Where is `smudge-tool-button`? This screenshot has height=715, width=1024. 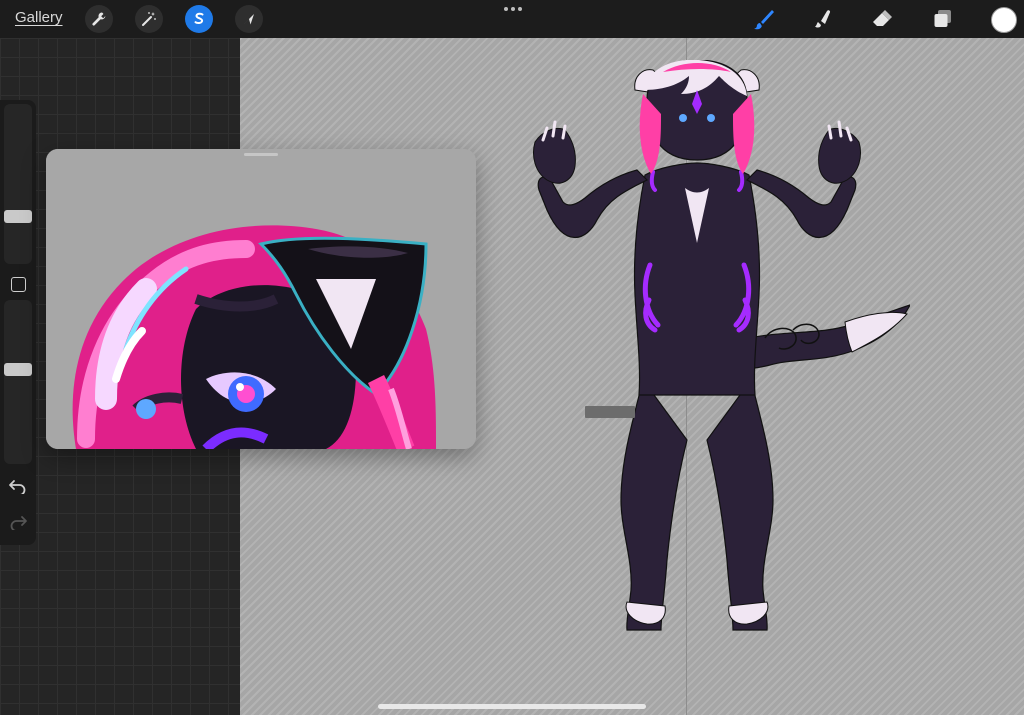 smudge-tool-button is located at coordinates (823, 19).